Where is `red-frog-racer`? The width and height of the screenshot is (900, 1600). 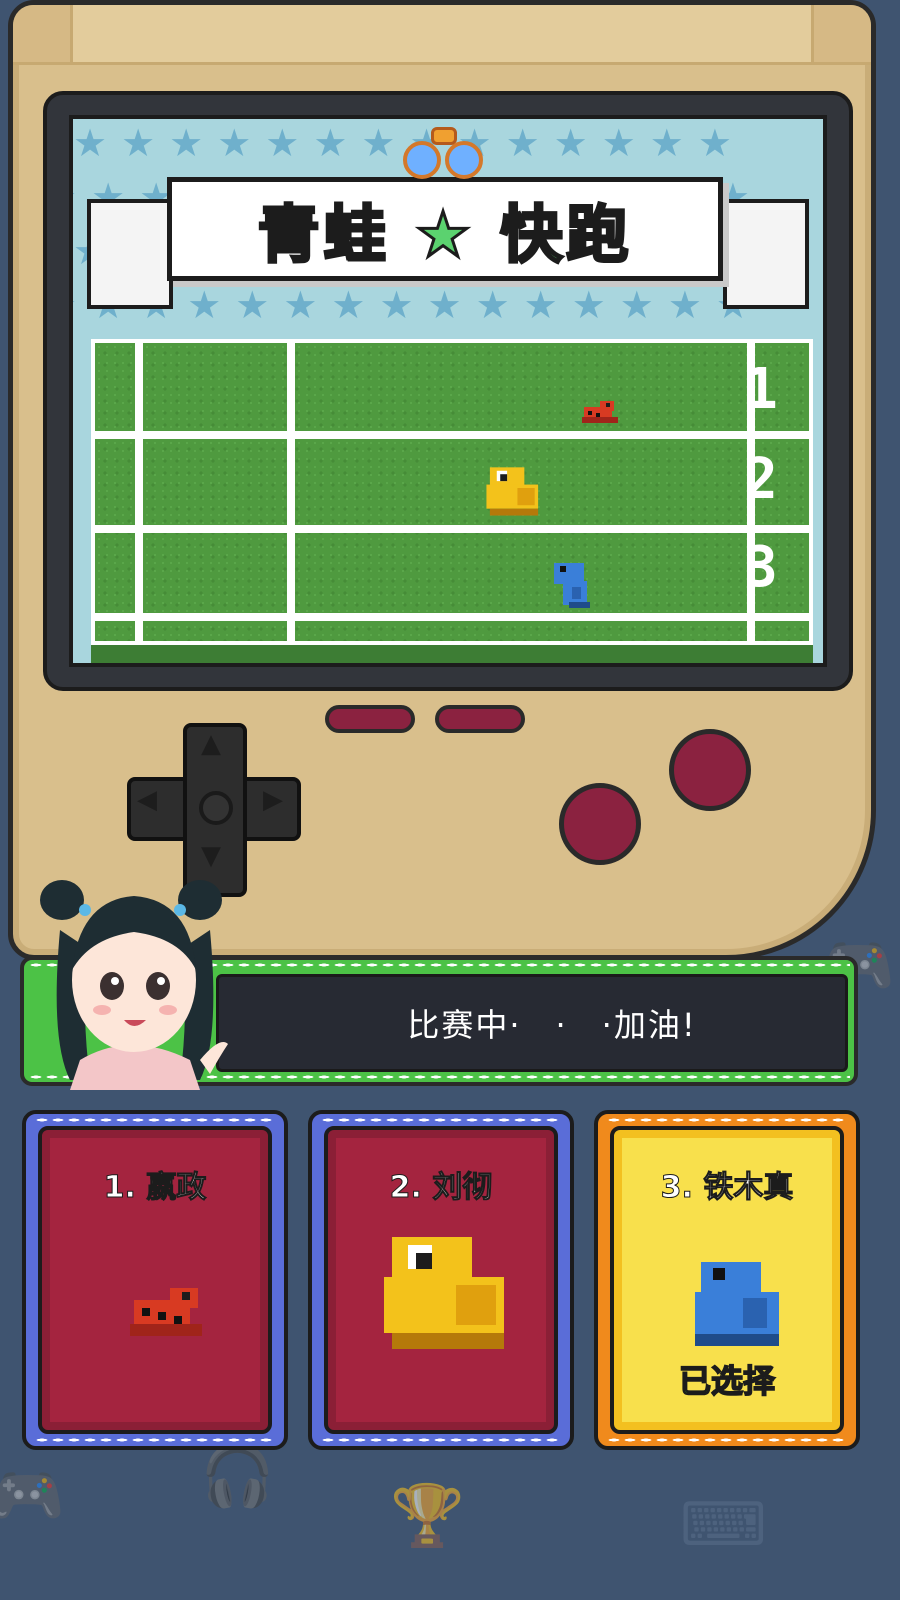 red-frog-racer is located at coordinates (600, 412).